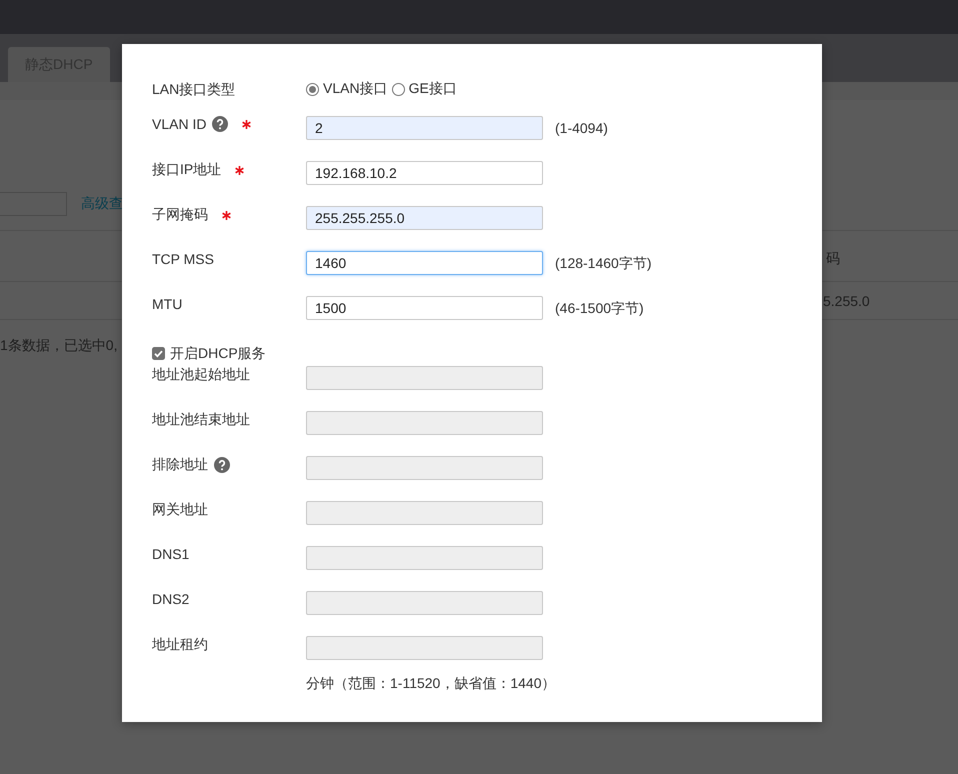 This screenshot has height=774, width=958. Describe the element at coordinates (201, 375) in the screenshot. I see `field-label: 地址池起始地址` at that location.